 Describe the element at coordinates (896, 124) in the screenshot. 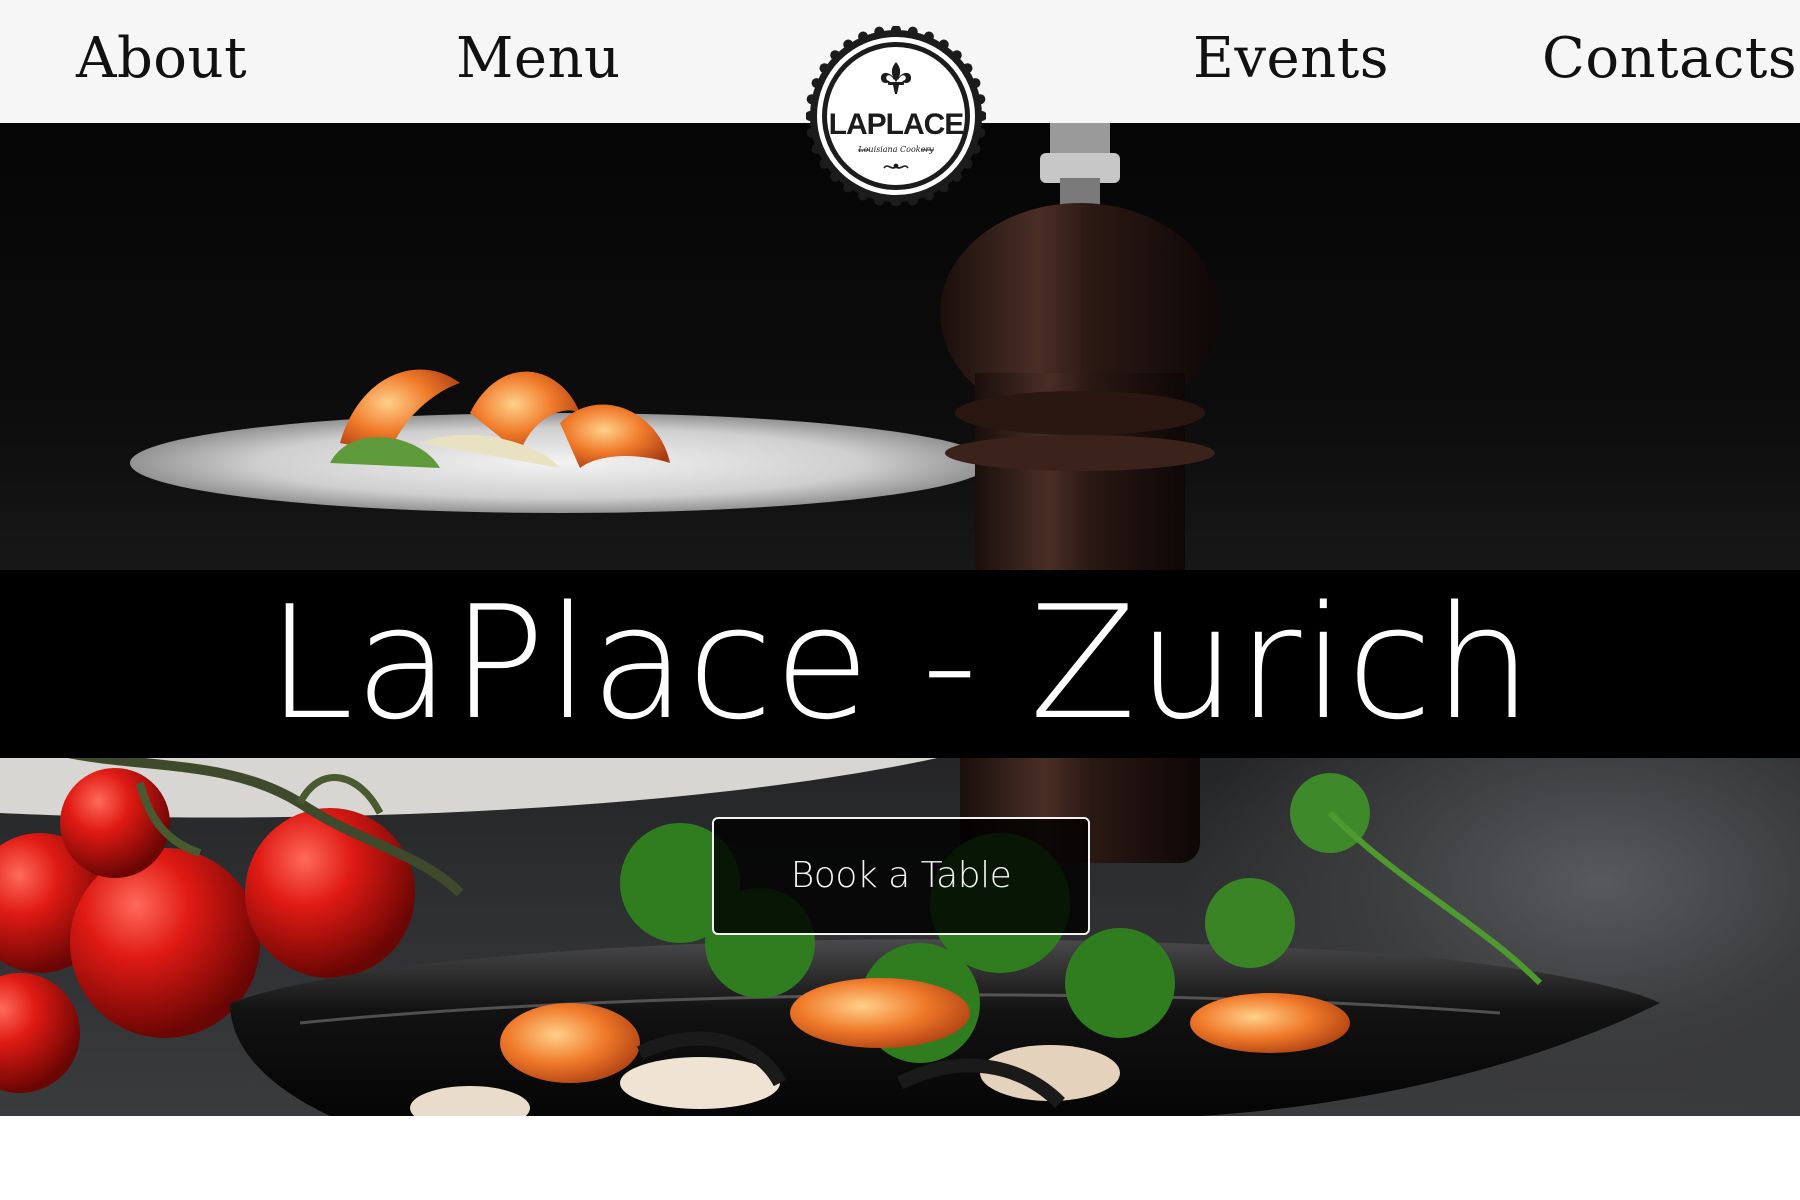

I see `logo-name: LAPLACE` at that location.